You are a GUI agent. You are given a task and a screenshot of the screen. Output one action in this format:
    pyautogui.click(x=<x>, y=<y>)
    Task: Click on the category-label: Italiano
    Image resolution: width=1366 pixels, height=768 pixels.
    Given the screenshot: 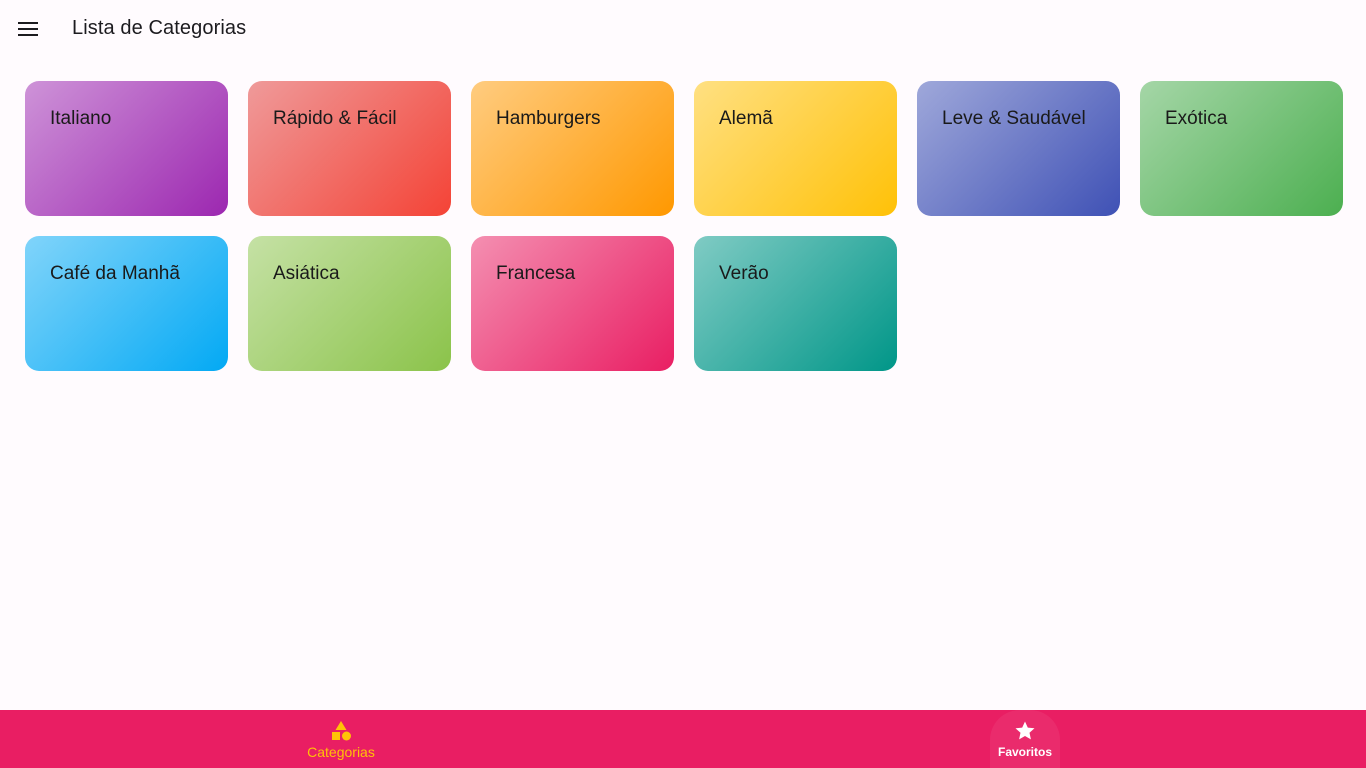 What is the action you would take?
    pyautogui.click(x=81, y=118)
    